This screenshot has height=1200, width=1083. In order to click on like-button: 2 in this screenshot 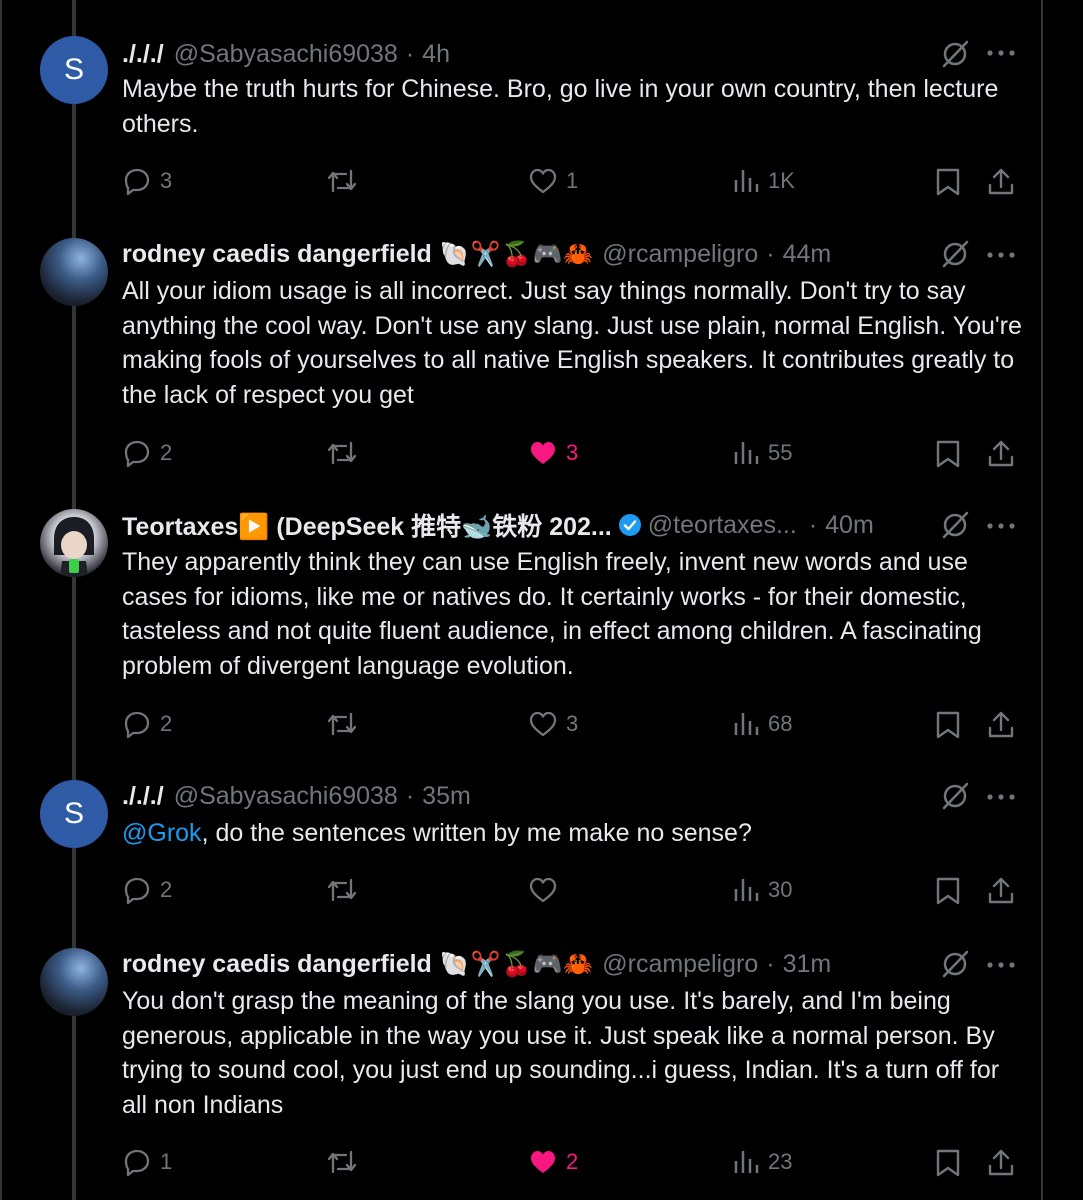, I will do `click(553, 1162)`.